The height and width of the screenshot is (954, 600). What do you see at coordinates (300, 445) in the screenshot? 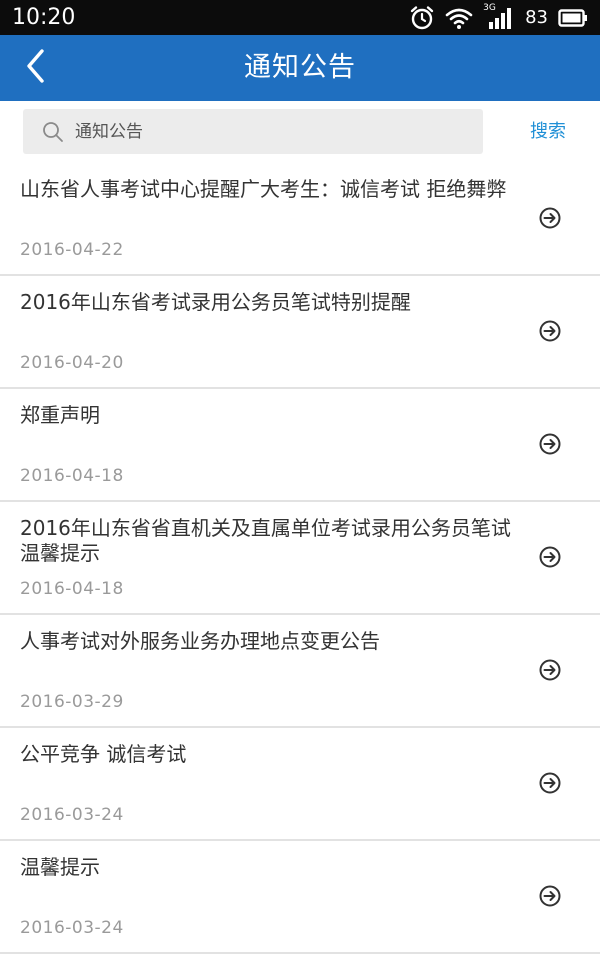
I see `list-item: 郑重声明 2016-04-18` at bounding box center [300, 445].